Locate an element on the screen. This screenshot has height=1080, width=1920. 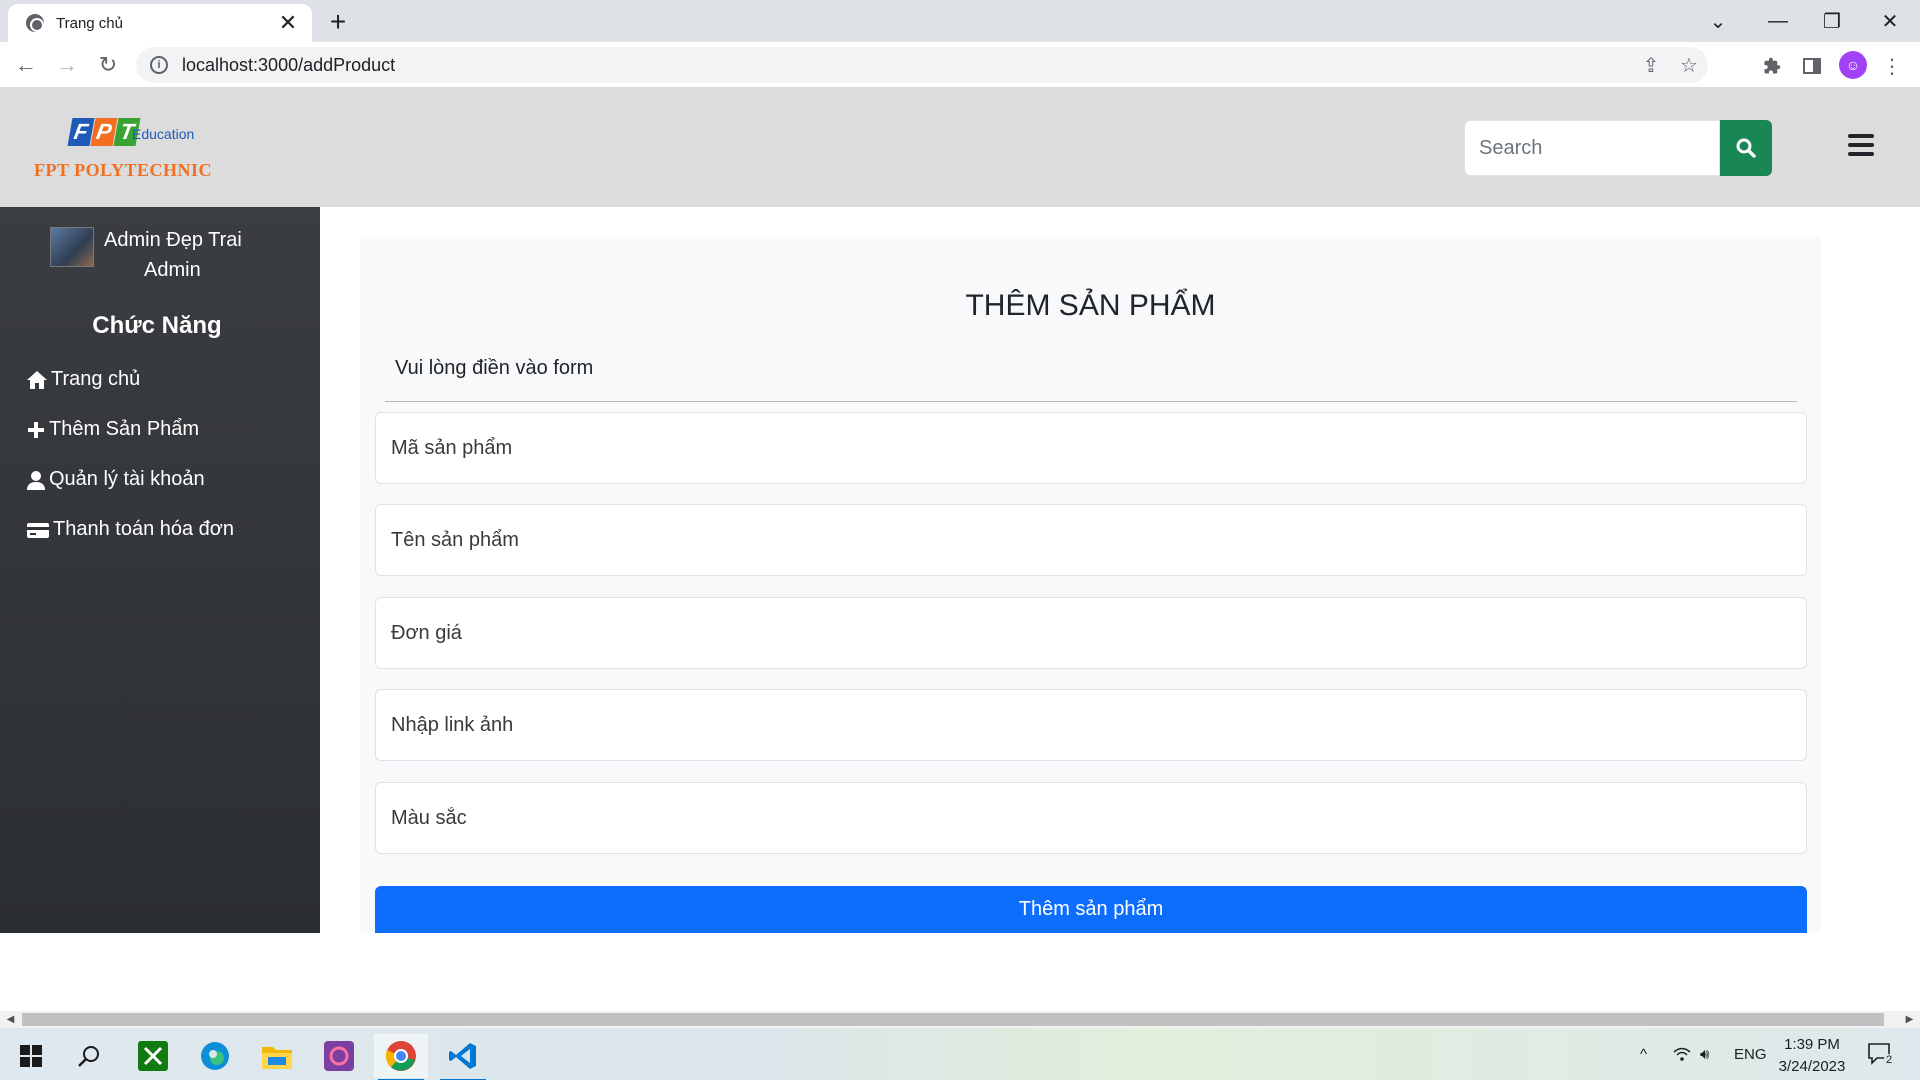
sidebar-item-billing: Thanh toán hóa đơn is located at coordinates (130, 529).